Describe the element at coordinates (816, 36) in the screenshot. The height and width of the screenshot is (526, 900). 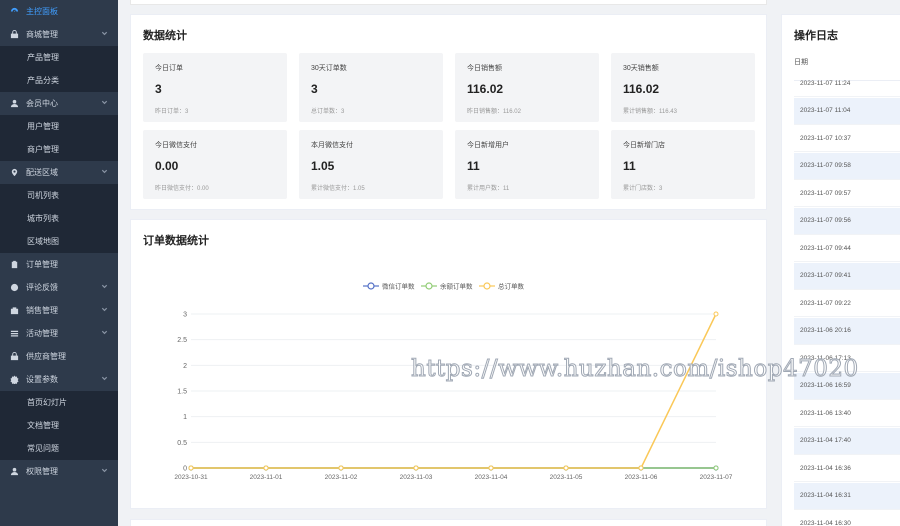
I see `log-title: 操作日志` at that location.